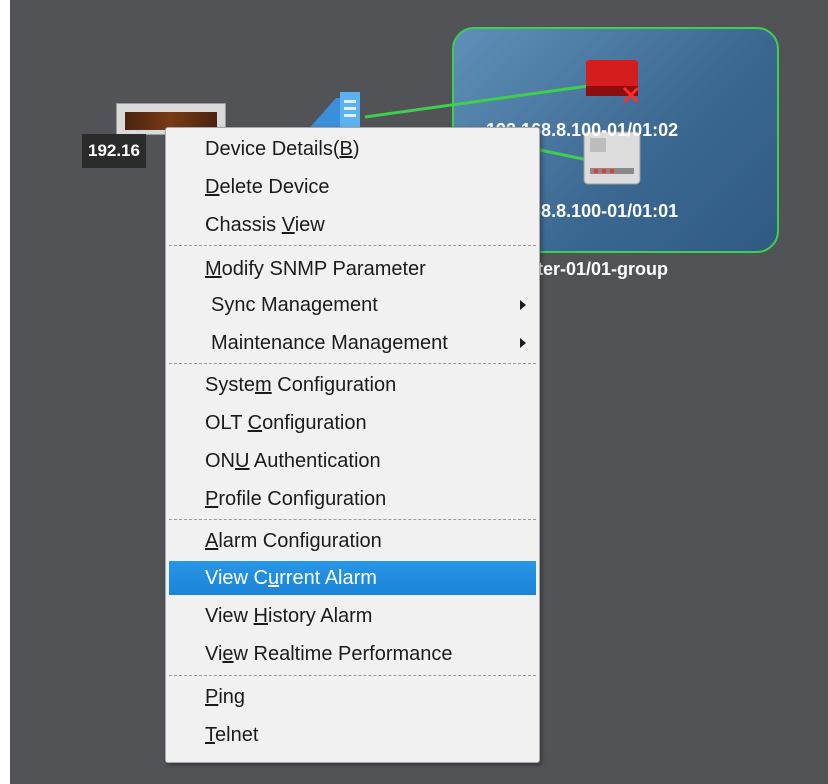 This screenshot has height=784, width=828. What do you see at coordinates (272, 149) in the screenshot?
I see `menu-label: Device Details(` at bounding box center [272, 149].